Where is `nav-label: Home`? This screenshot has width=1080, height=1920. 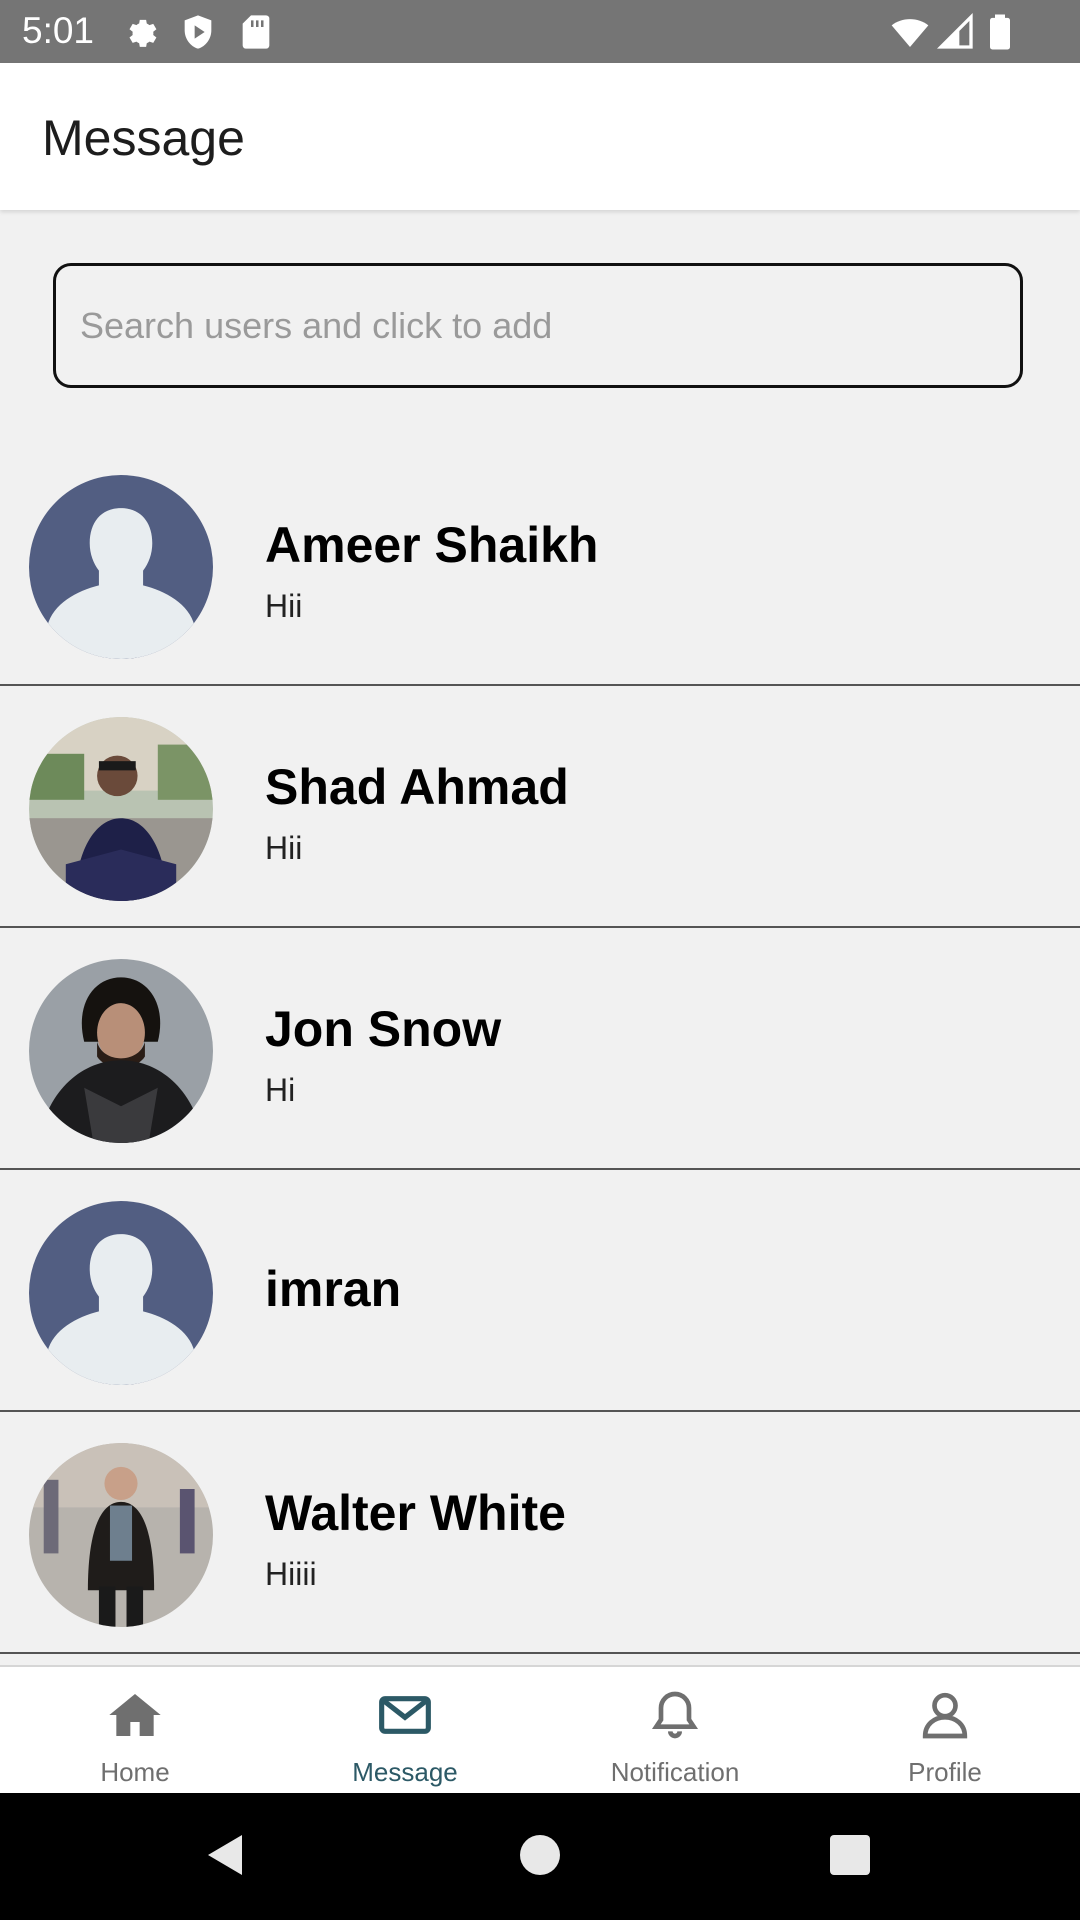
nav-label: Home is located at coordinates (135, 1772).